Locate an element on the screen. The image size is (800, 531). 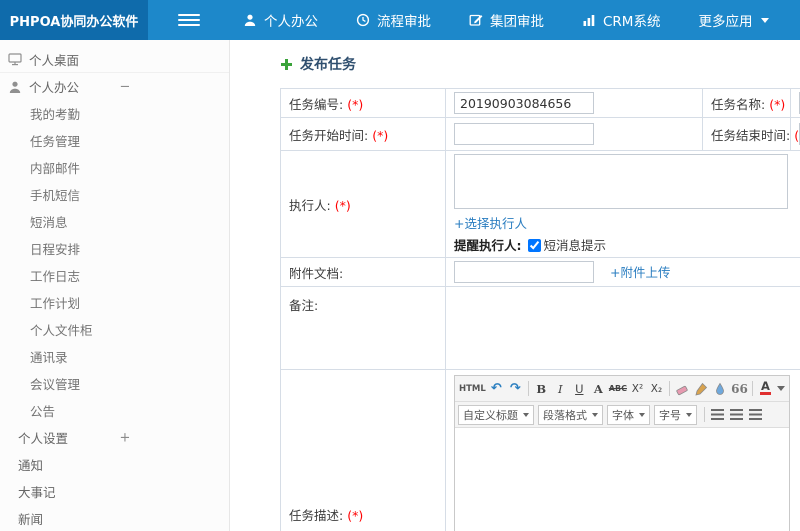
sidebar-item-work-plan: 工作计划 is located at coordinates (114, 302).